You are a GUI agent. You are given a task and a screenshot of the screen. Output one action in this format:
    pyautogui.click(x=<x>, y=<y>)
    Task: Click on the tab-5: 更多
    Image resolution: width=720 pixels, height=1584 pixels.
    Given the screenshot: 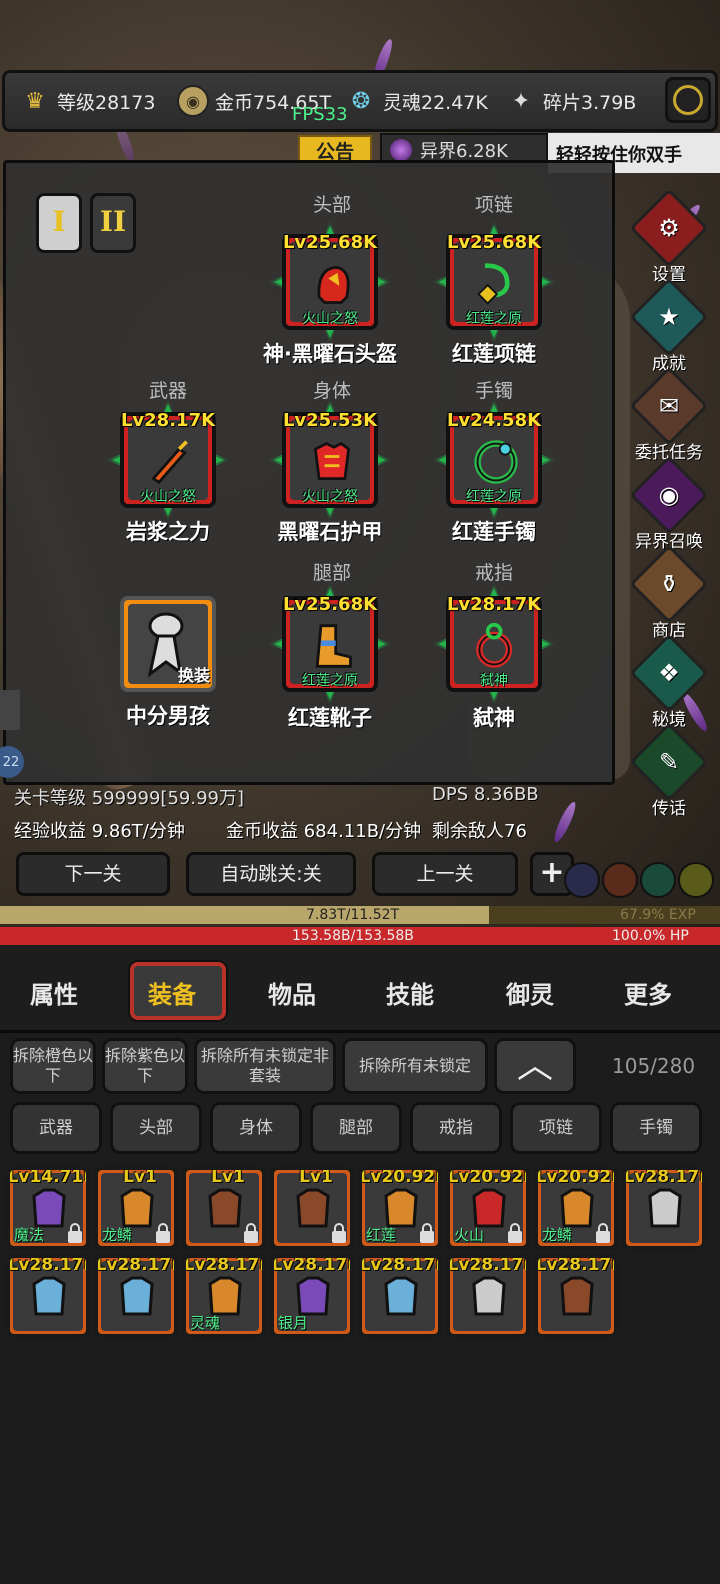 What is the action you would take?
    pyautogui.click(x=648, y=992)
    